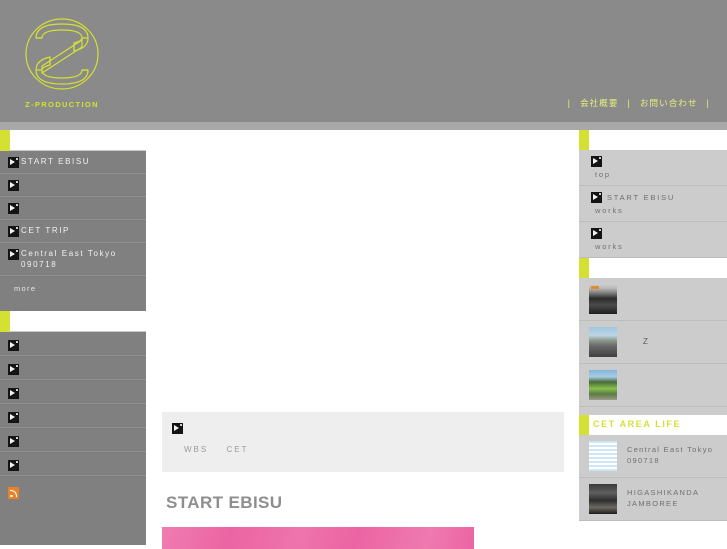 This screenshot has width=727, height=549. I want to click on right-panel-2: Z, so click(653, 346).